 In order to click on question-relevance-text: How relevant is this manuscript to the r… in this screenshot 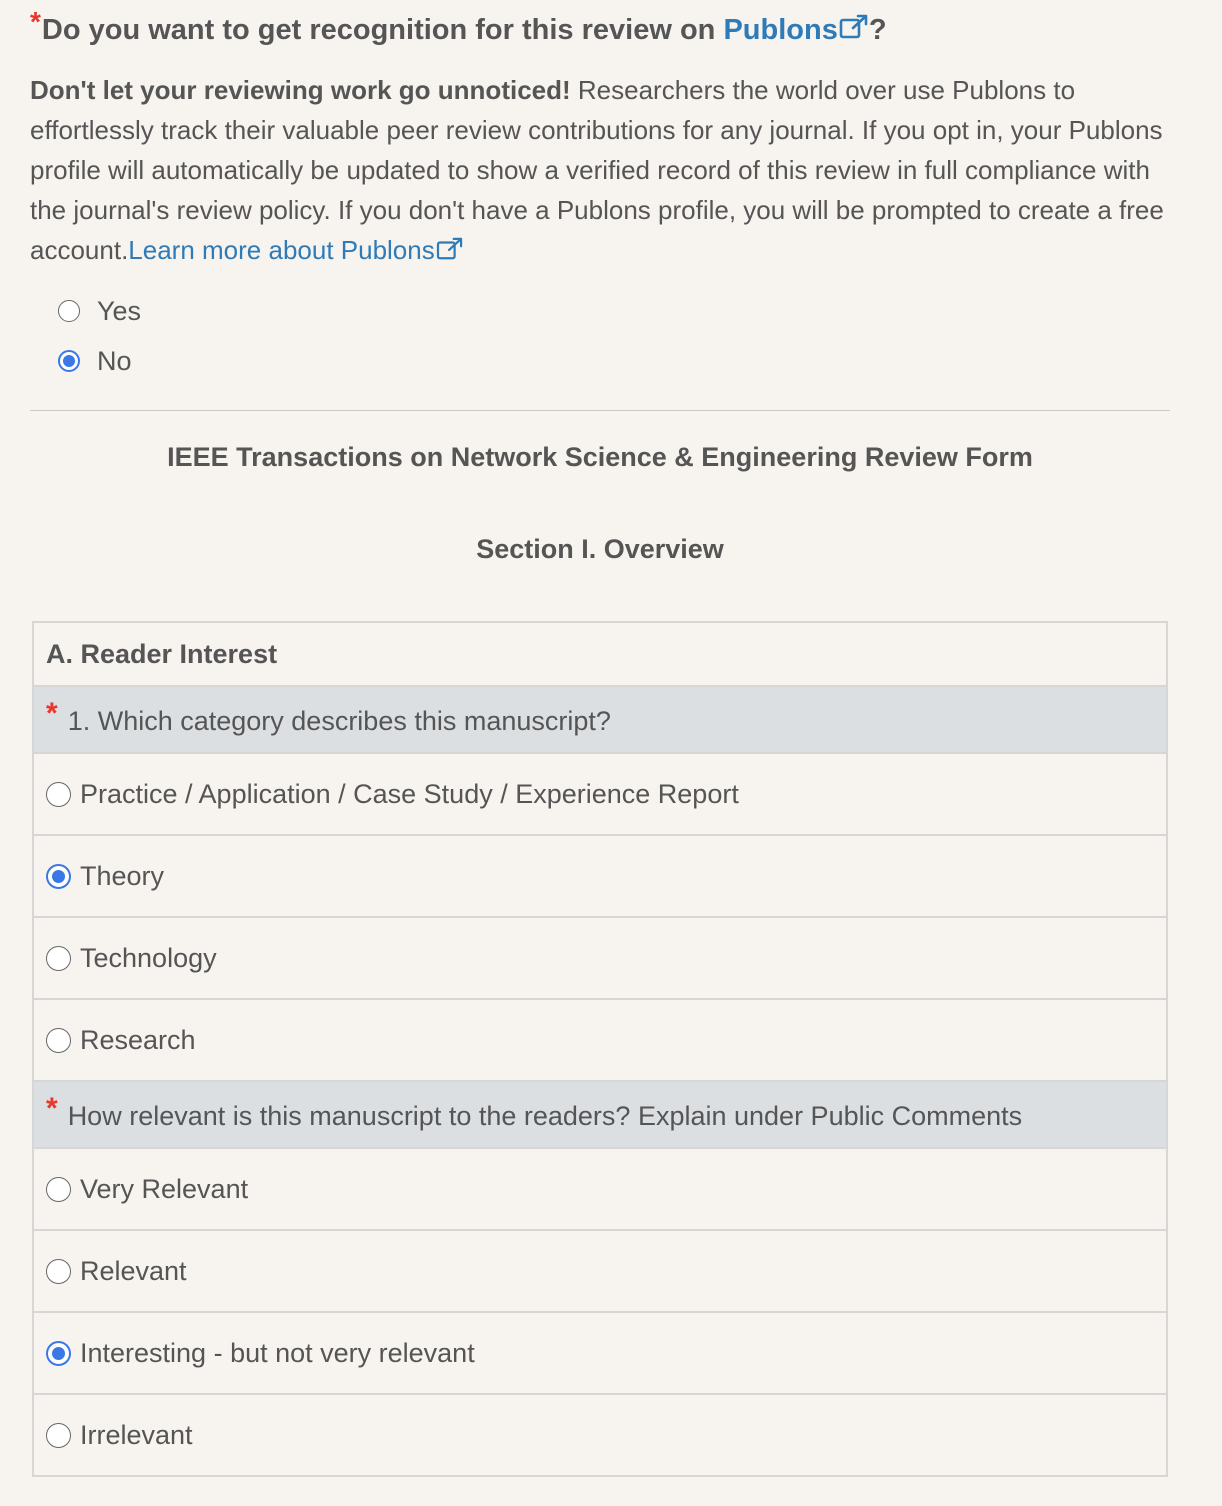, I will do `click(545, 1116)`.